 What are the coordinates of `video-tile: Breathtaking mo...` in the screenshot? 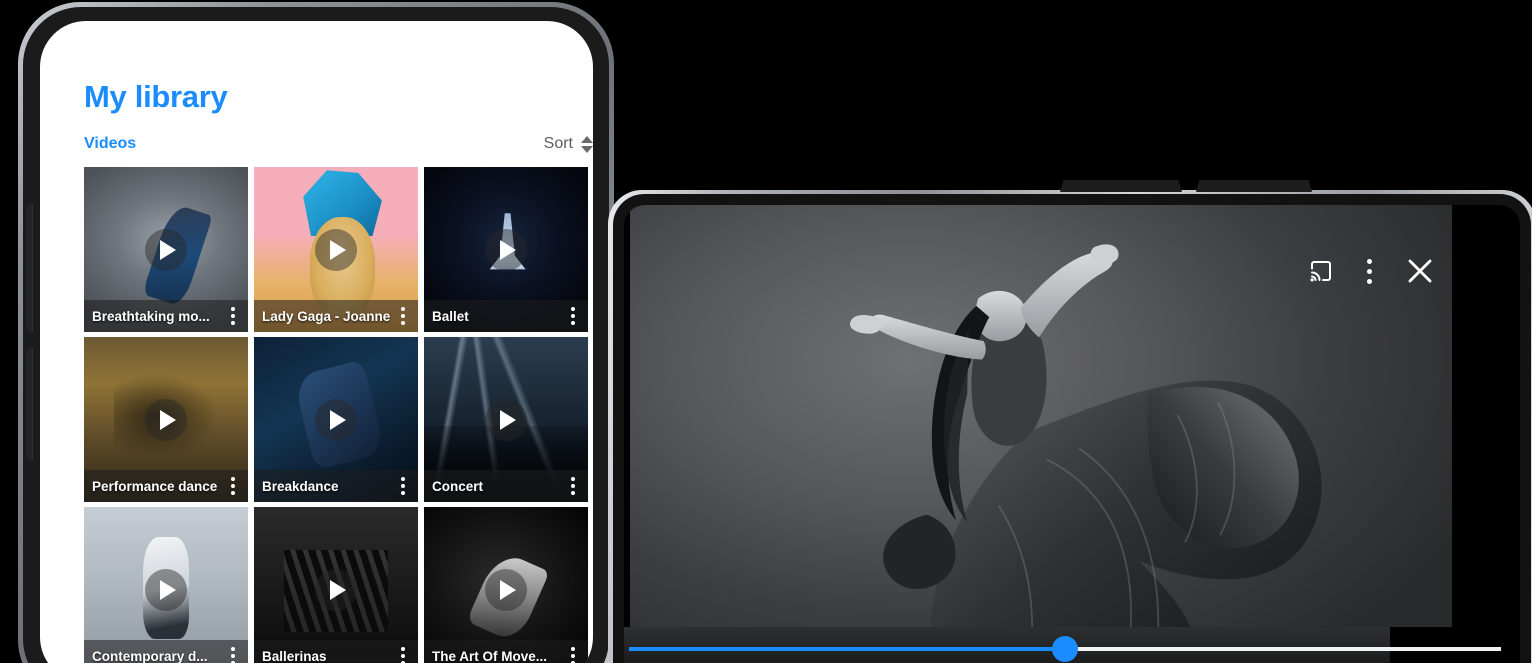 It's located at (166, 249).